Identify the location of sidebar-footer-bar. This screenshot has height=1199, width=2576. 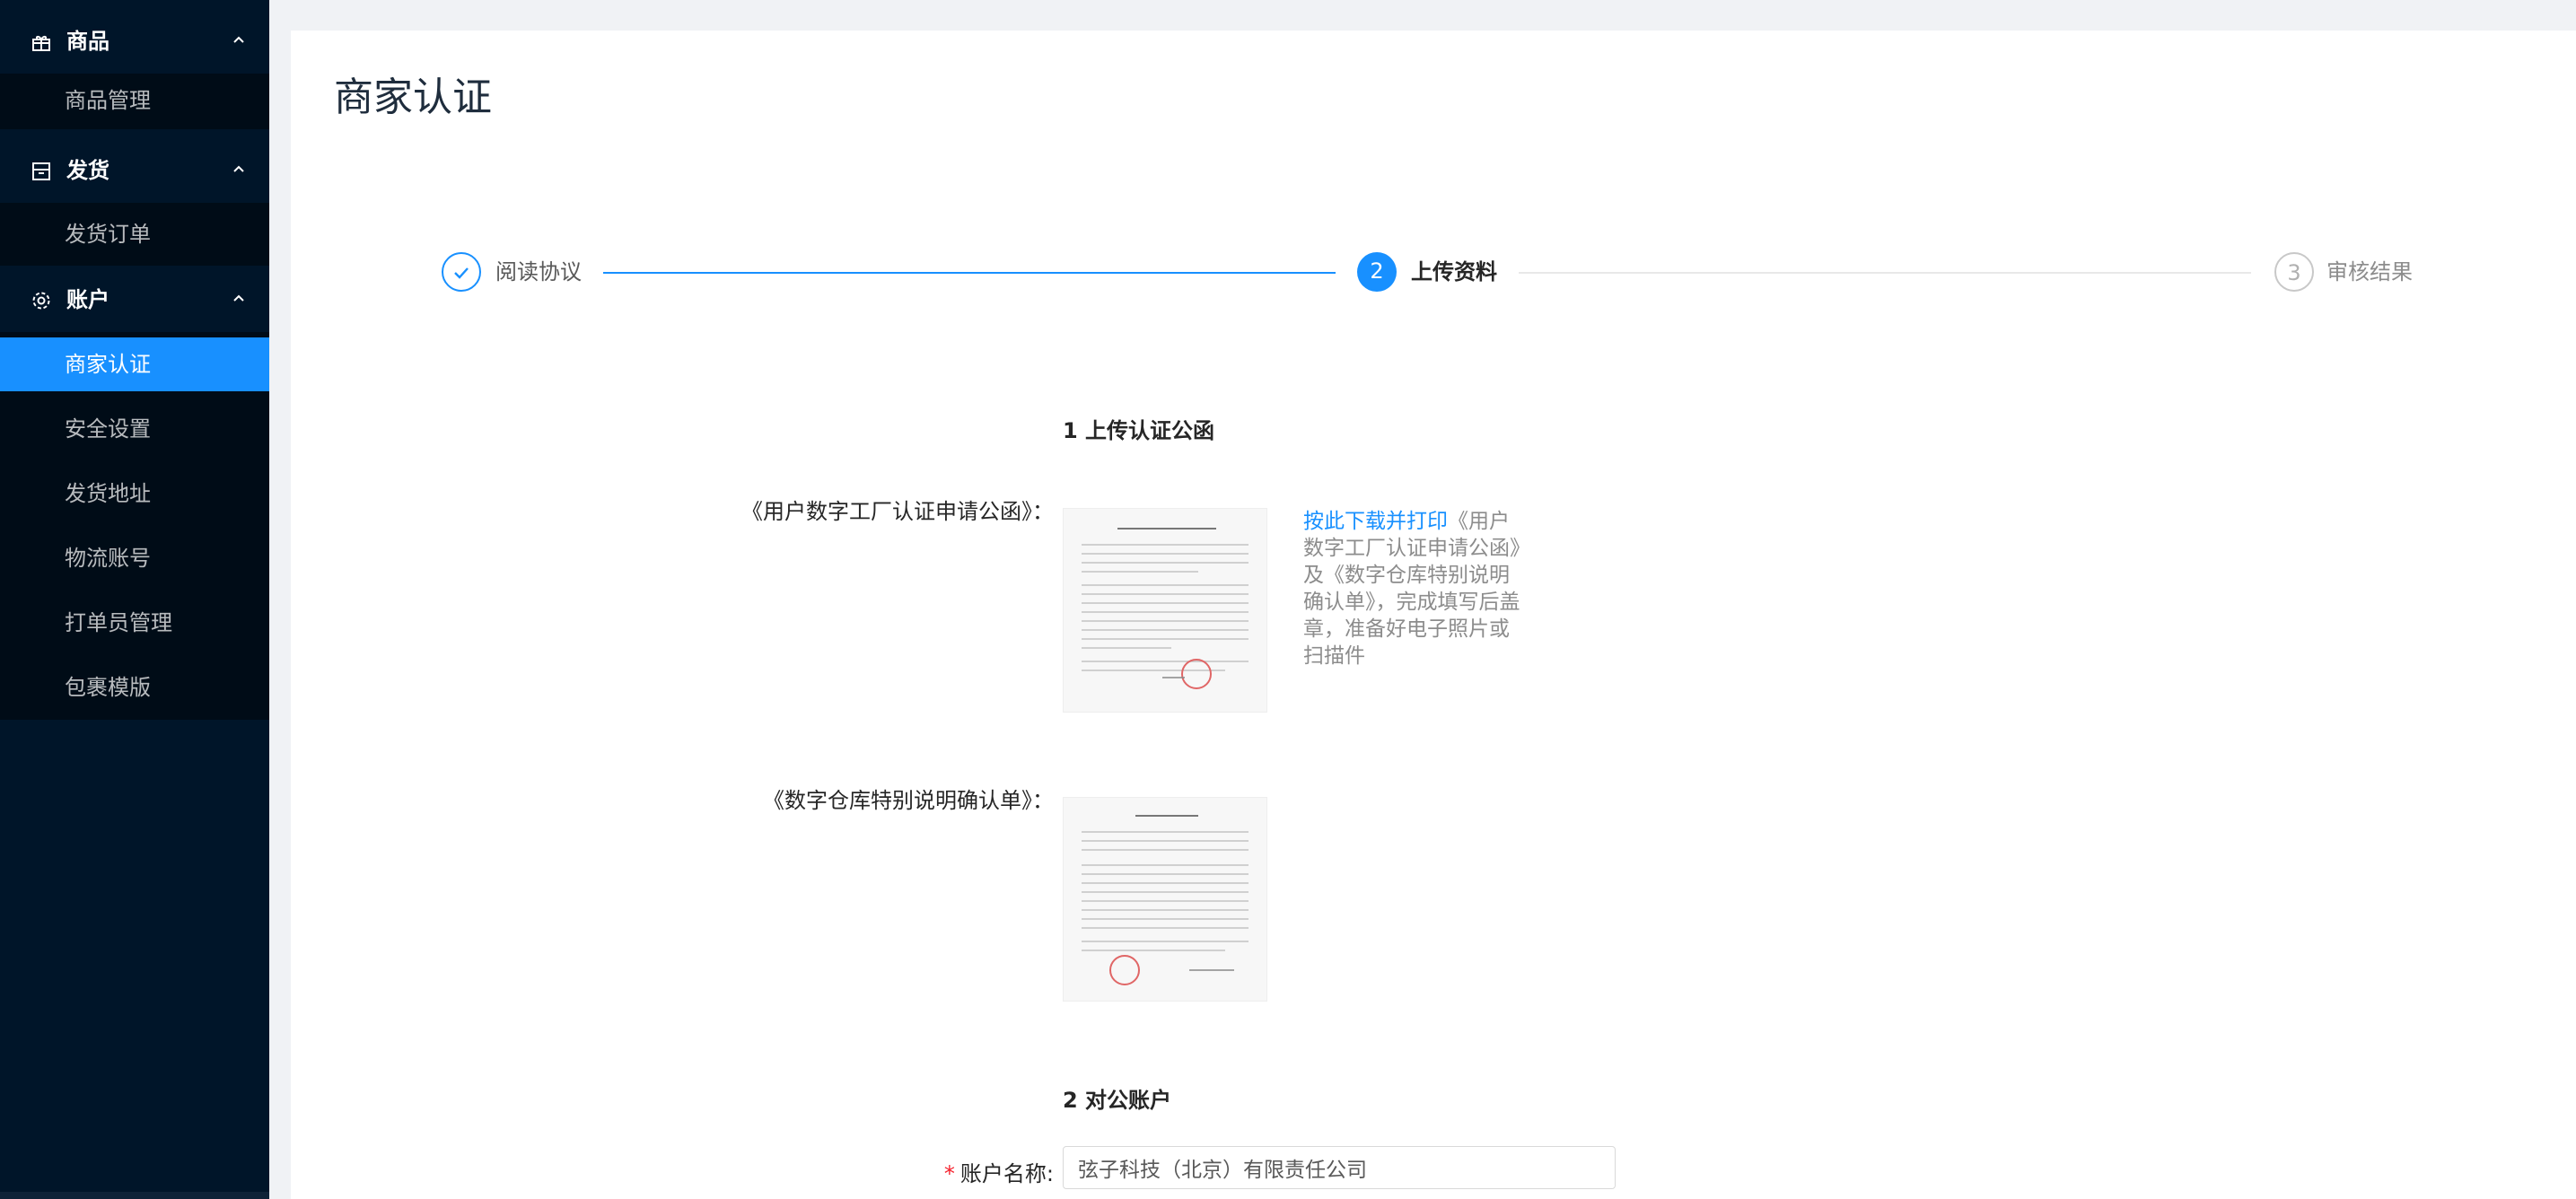
(134, 1195).